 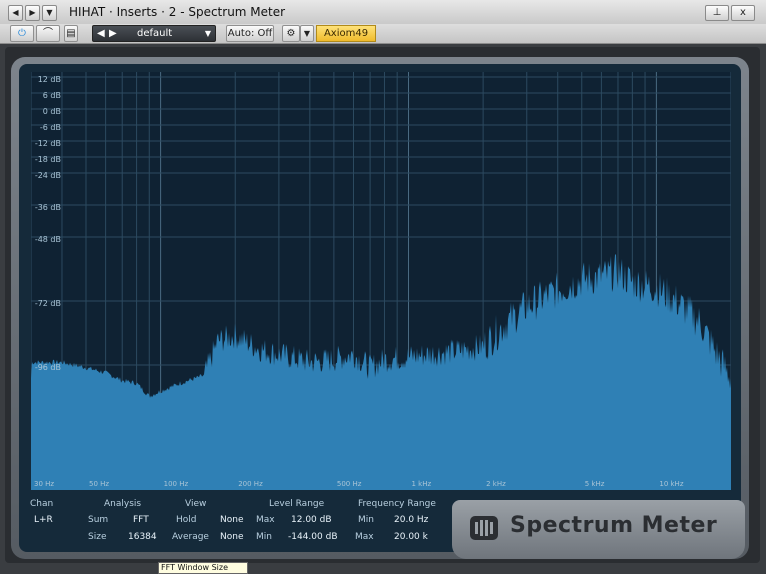 What do you see at coordinates (176, 484) in the screenshot?
I see `x-tick-label: 100 Hz` at bounding box center [176, 484].